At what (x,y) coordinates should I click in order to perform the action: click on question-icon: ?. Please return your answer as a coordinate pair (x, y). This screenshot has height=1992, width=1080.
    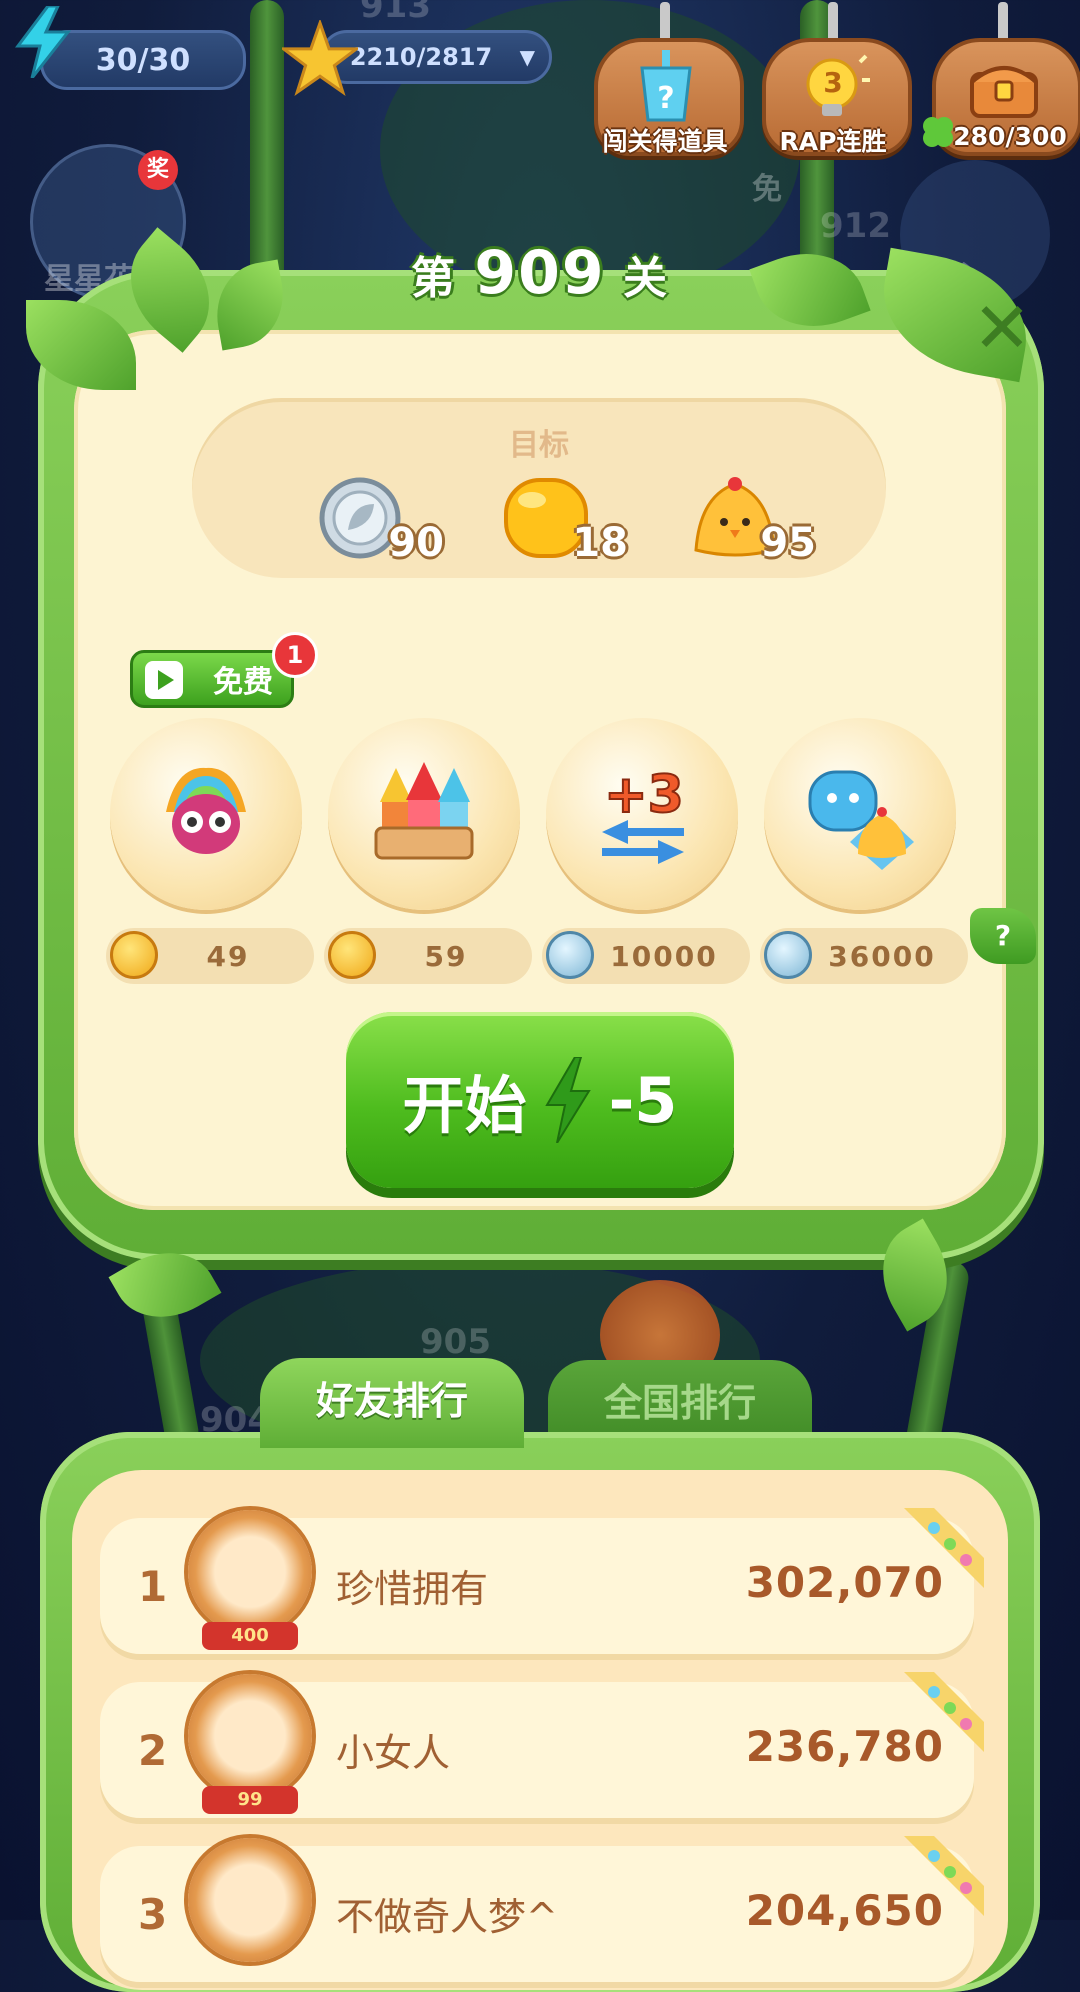
    Looking at the image, I should click on (1003, 935).